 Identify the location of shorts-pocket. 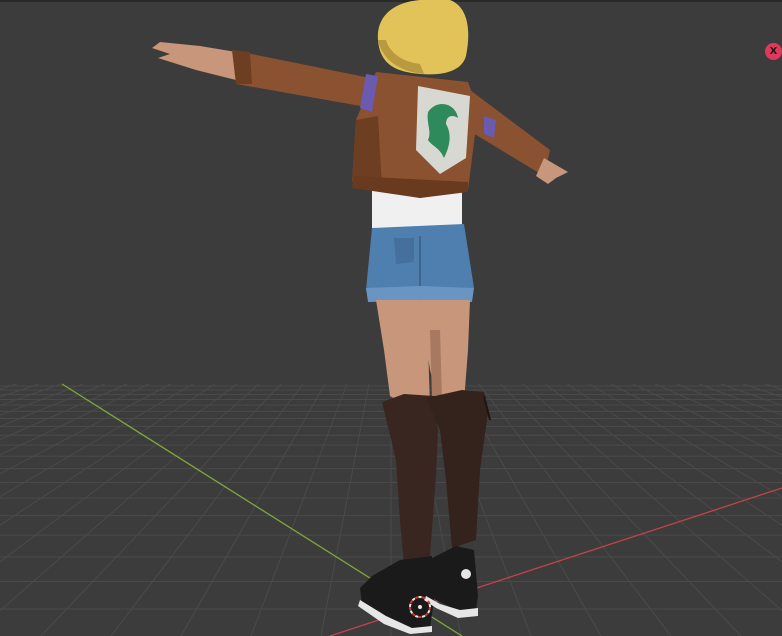
(404, 251).